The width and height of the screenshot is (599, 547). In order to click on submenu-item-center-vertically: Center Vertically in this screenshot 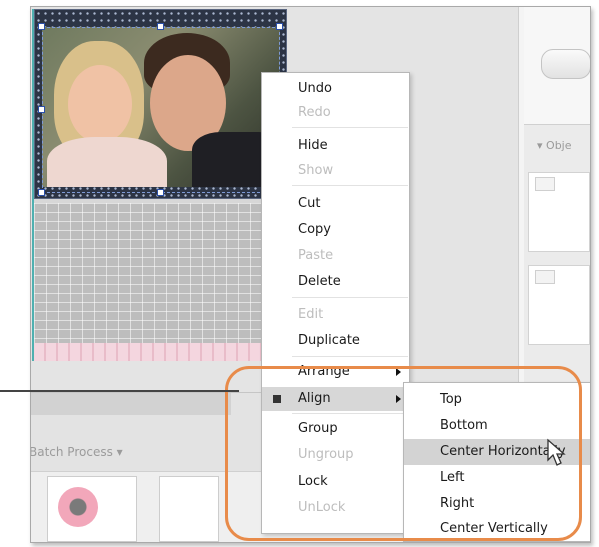, I will do `click(497, 529)`.